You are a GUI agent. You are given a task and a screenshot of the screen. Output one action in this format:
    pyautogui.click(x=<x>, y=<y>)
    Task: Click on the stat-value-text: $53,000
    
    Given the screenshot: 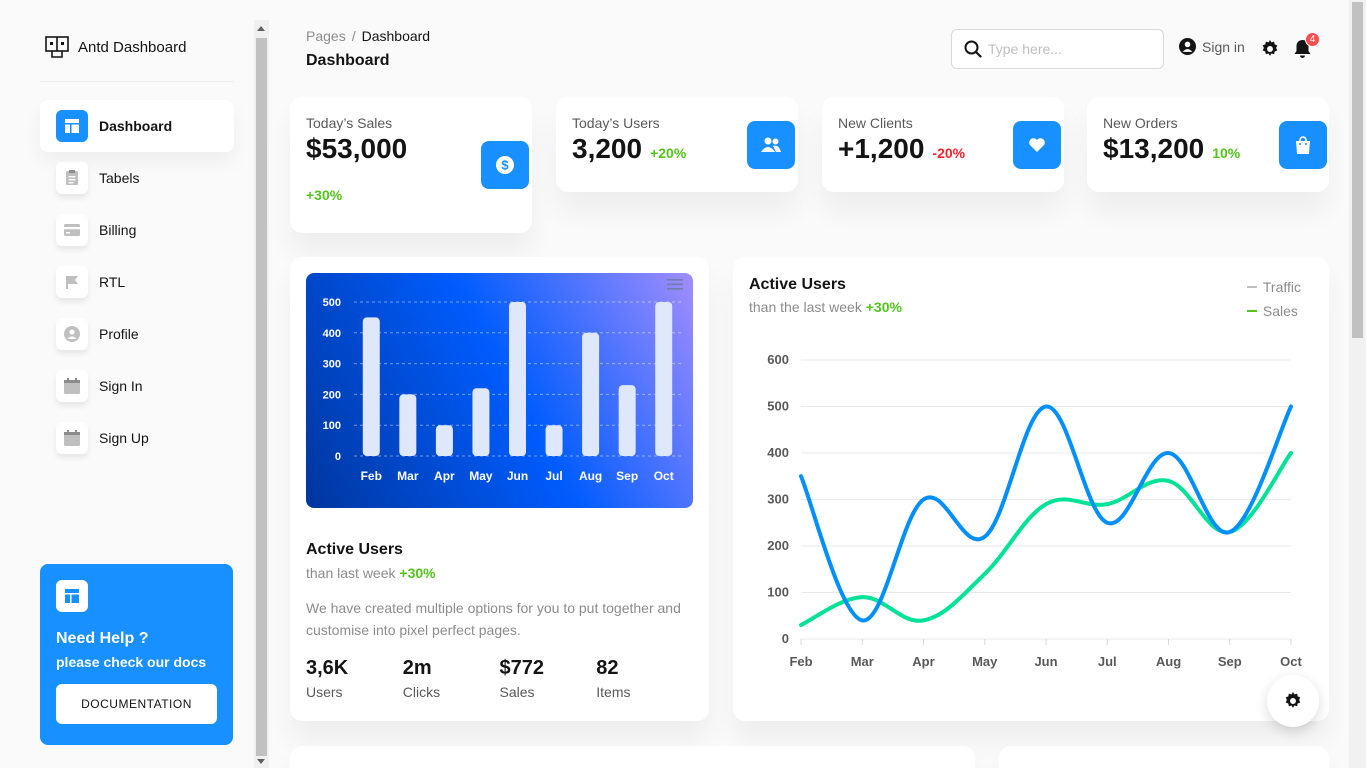 What is the action you would take?
    pyautogui.click(x=357, y=148)
    